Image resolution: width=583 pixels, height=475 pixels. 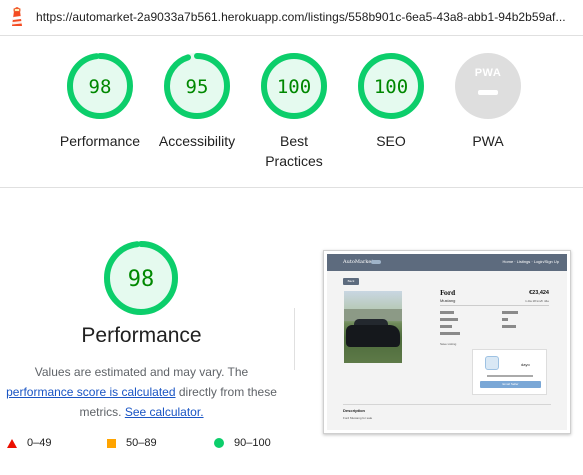 I want to click on description-title: Description, so click(x=354, y=410).